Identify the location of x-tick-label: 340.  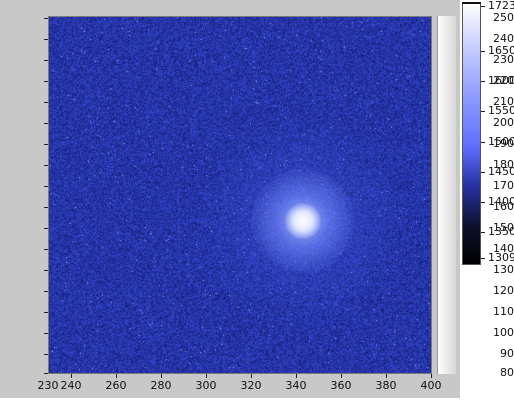
(296, 385).